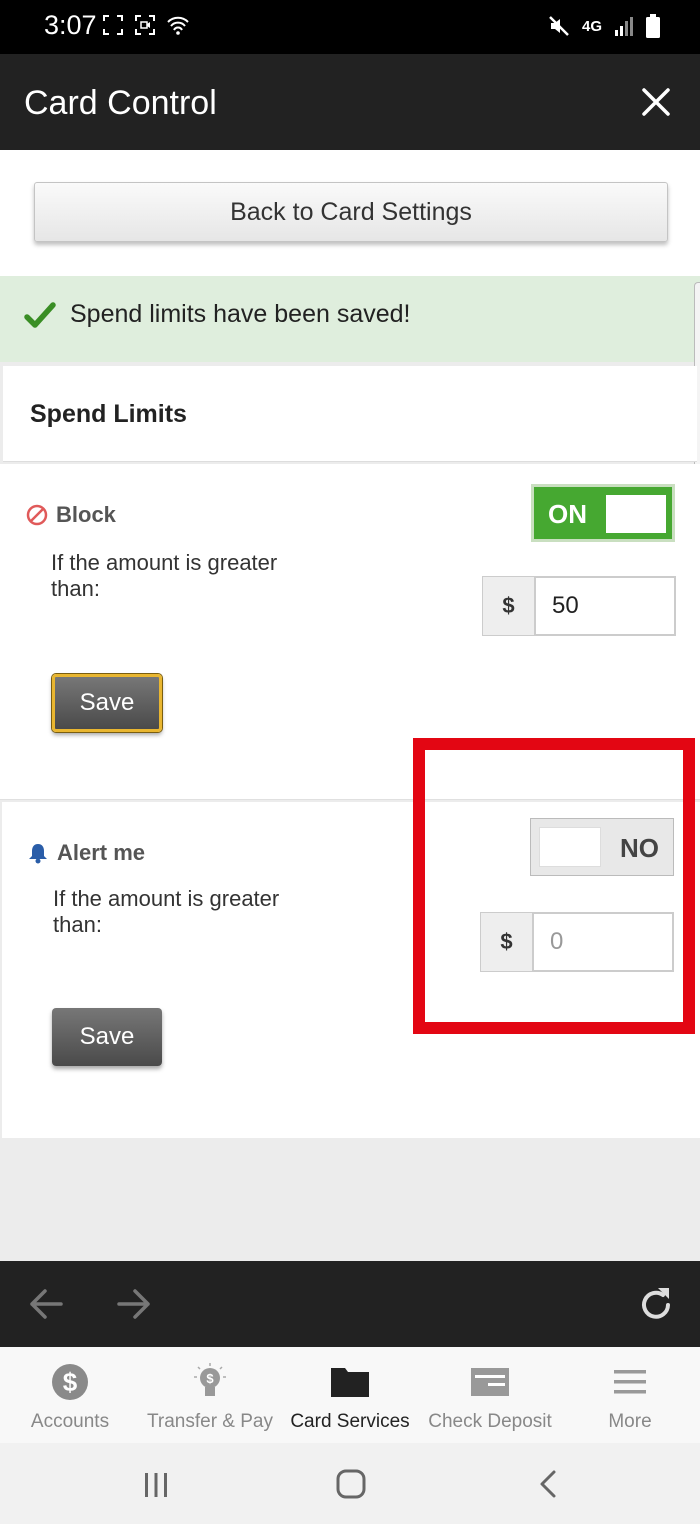 This screenshot has height=1524, width=700. What do you see at coordinates (40, 315) in the screenshot?
I see `checkmark-icon` at bounding box center [40, 315].